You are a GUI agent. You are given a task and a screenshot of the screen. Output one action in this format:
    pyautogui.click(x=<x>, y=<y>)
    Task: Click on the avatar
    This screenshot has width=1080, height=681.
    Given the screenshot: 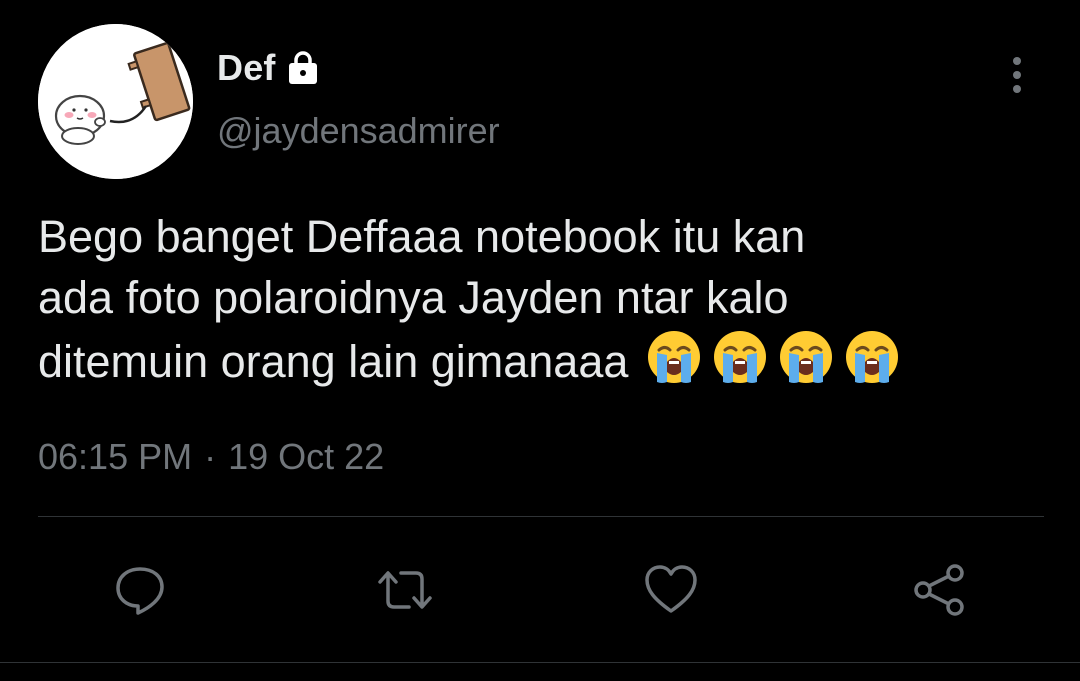 What is the action you would take?
    pyautogui.click(x=115, y=101)
    